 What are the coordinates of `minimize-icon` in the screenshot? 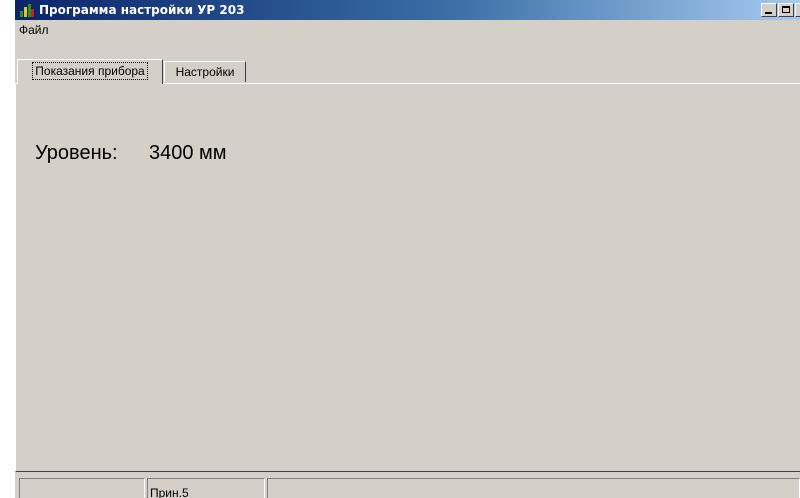 It's located at (768, 13).